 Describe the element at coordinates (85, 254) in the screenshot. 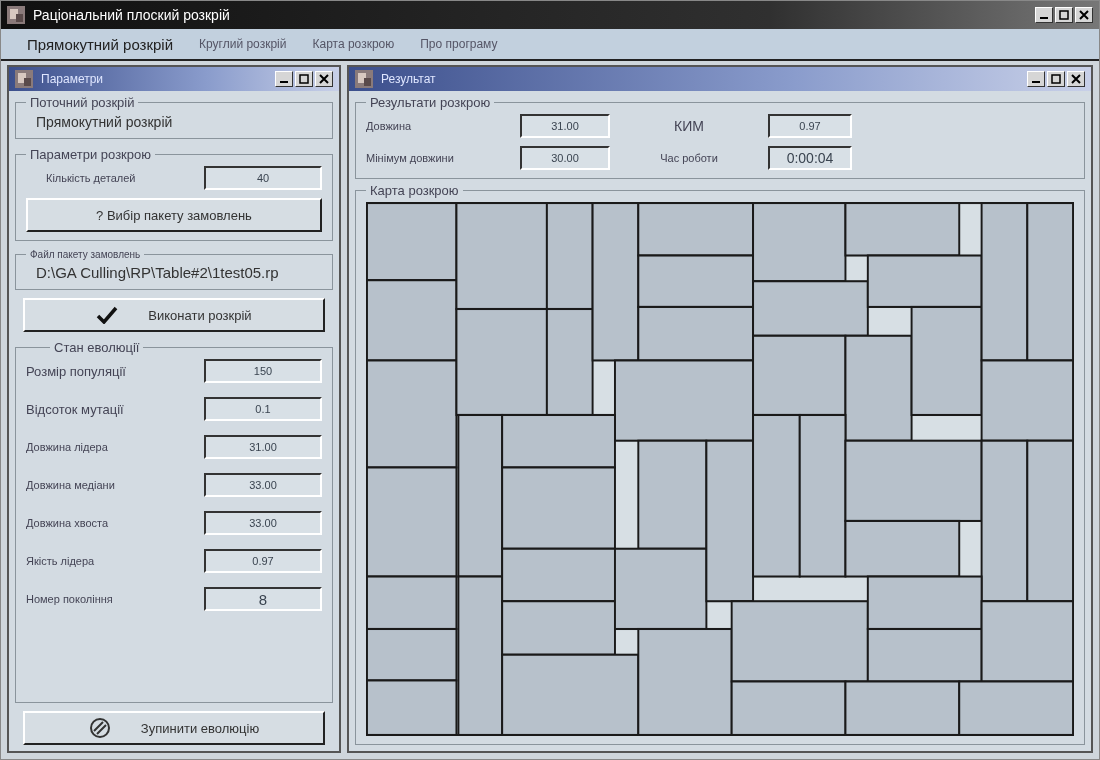

I see `group-label: Файл пакету замовлень` at that location.